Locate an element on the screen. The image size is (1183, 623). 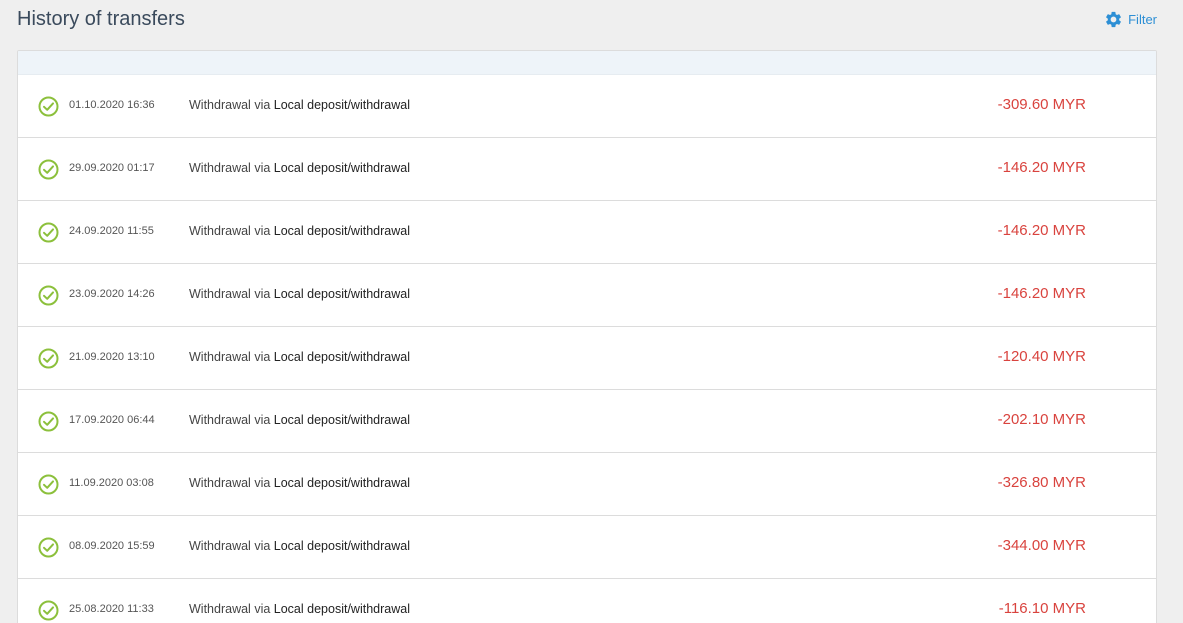
transfer-date: 29.09.2020 01:17 is located at coordinates (112, 168).